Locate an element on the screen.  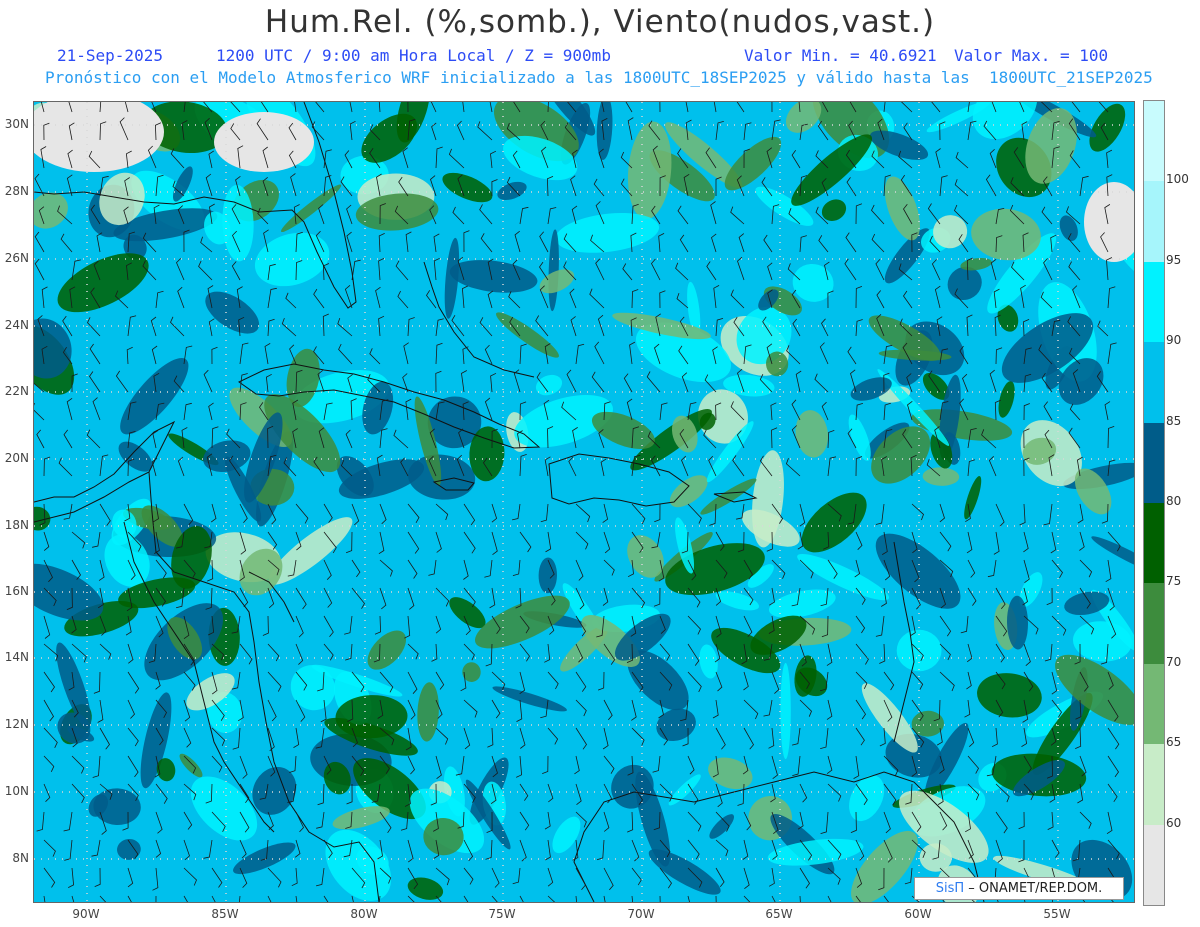
legend-label: 65 is located at coordinates (1174, 742).